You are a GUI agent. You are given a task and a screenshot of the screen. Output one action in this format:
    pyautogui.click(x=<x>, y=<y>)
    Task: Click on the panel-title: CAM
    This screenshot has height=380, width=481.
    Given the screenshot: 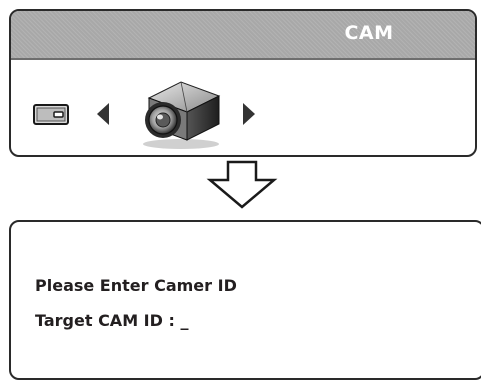 What is the action you would take?
    pyautogui.click(x=369, y=33)
    